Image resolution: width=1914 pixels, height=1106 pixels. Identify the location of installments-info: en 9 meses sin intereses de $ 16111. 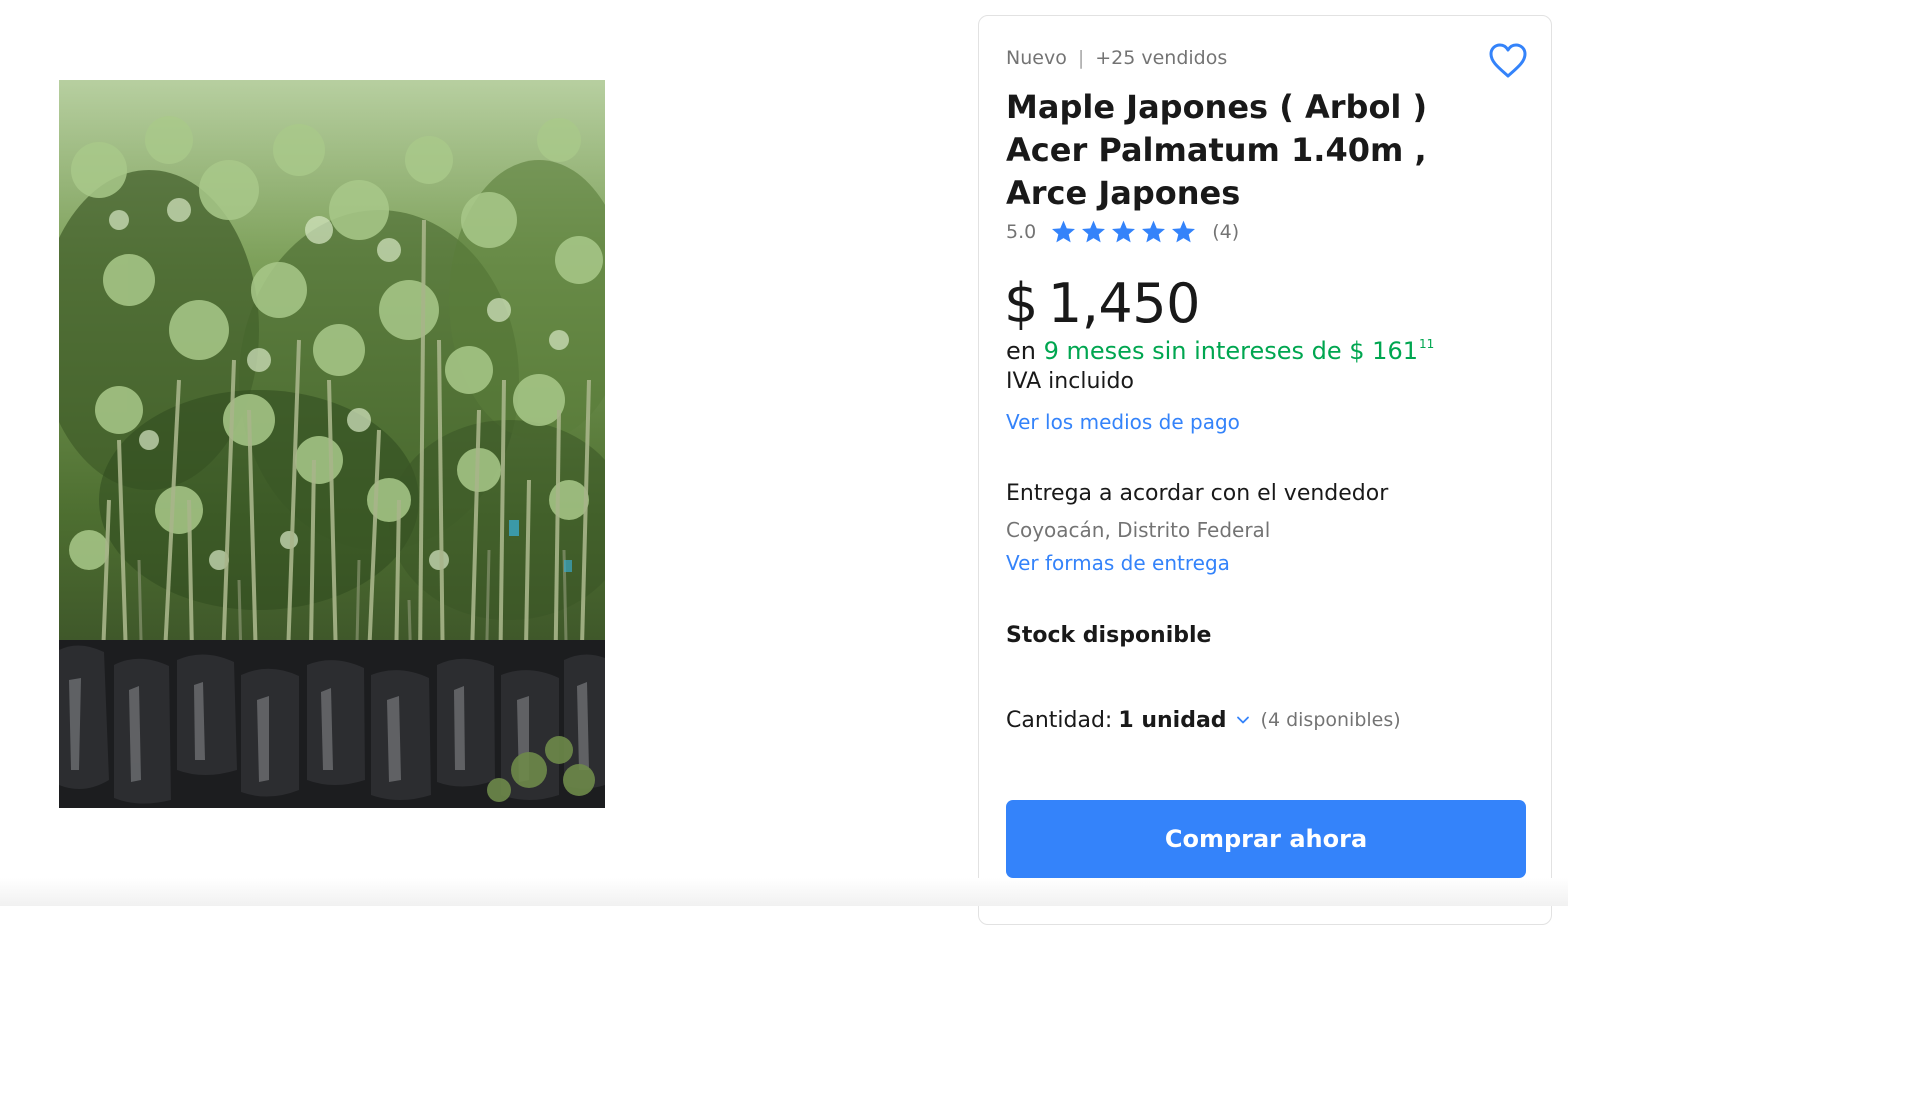
(1220, 351).